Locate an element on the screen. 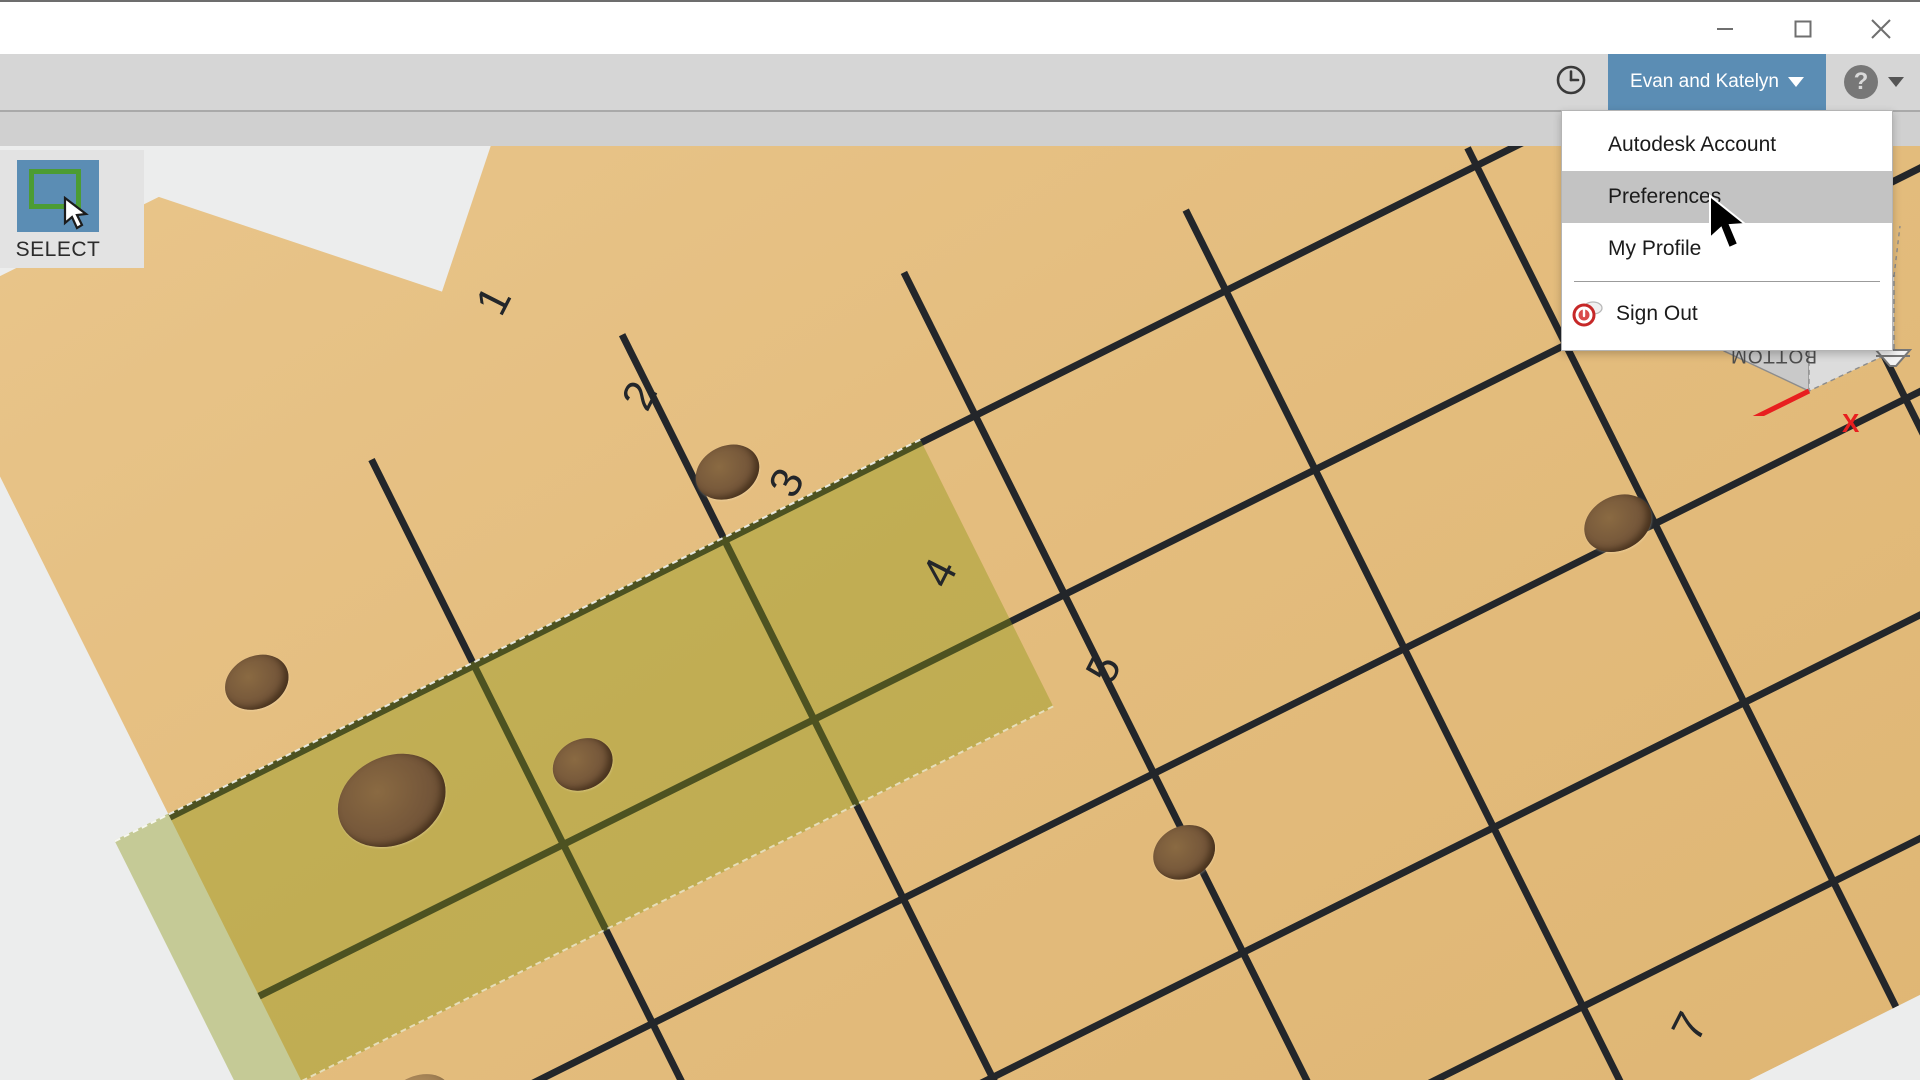  close-icon is located at coordinates (1881, 29).